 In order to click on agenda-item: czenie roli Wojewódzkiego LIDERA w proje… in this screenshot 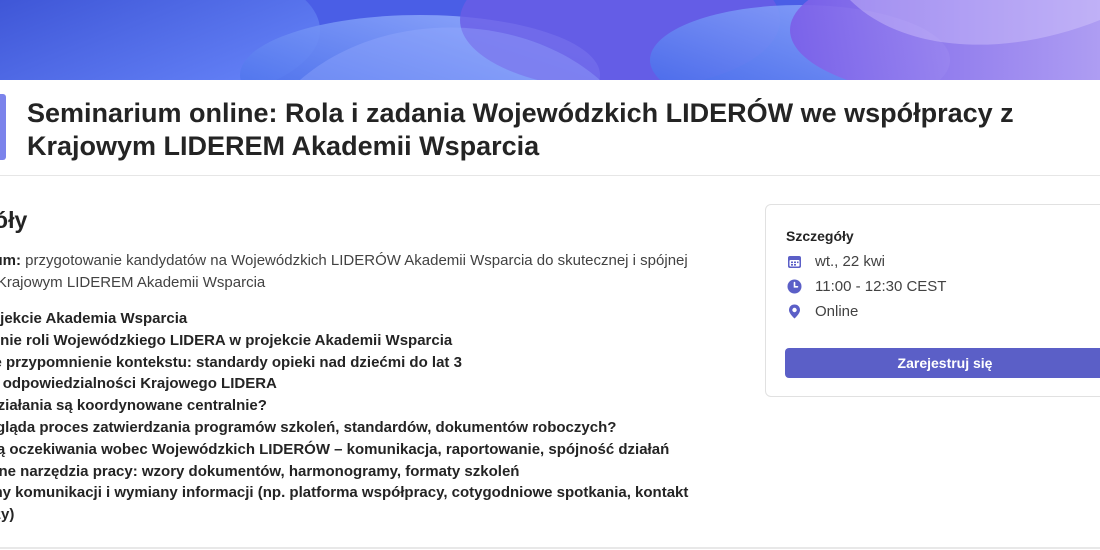, I will do `click(226, 340)`.